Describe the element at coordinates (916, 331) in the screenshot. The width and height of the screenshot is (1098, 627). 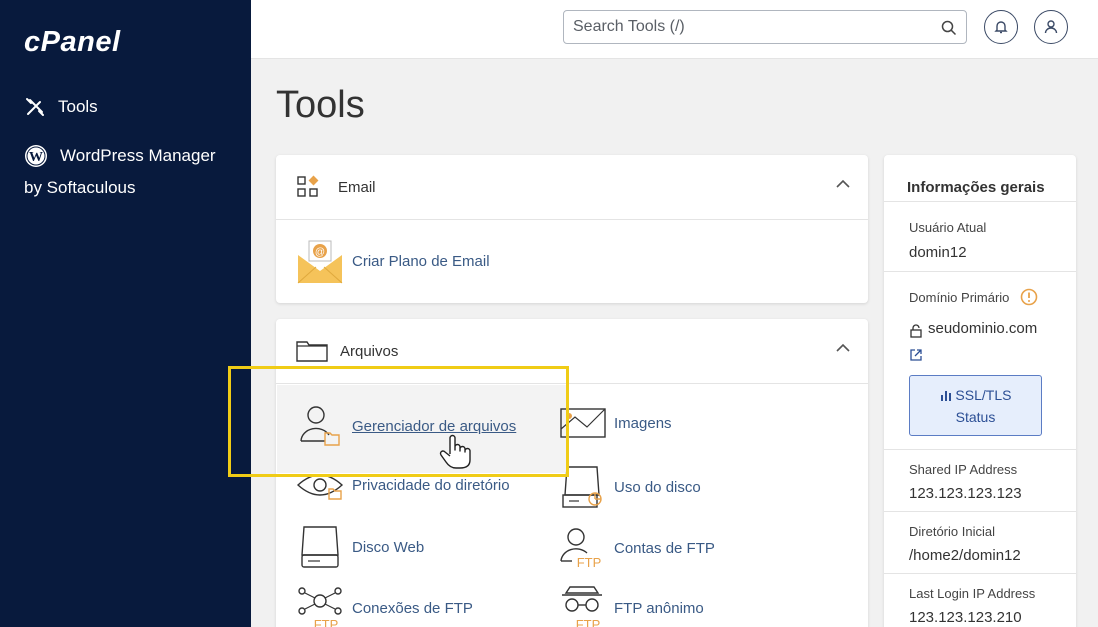
I see `unlock-icon` at that location.